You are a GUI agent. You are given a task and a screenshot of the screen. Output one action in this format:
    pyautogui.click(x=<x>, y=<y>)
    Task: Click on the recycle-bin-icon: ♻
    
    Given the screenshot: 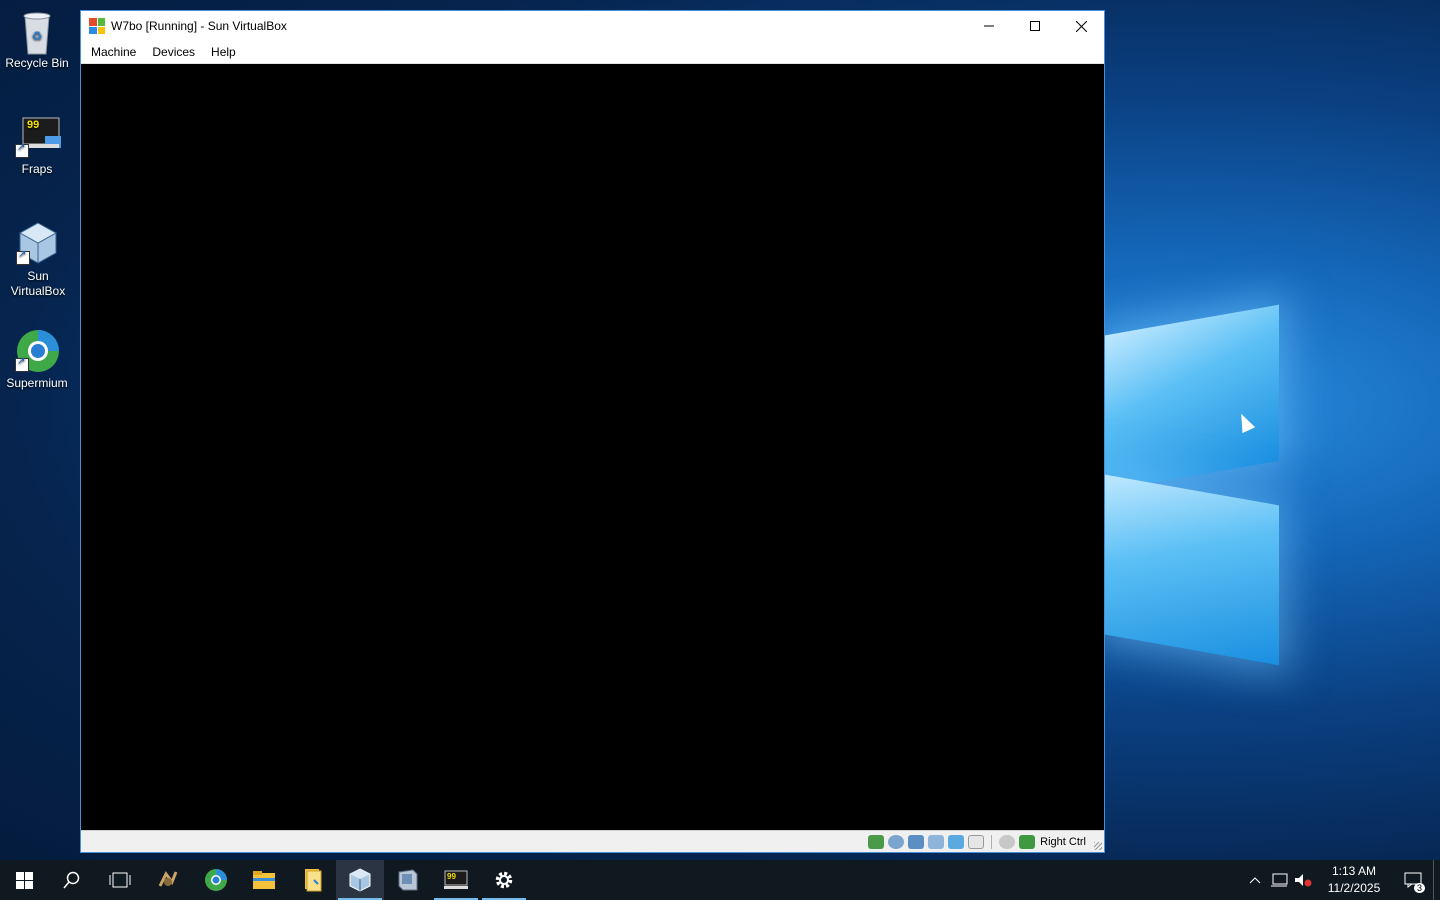 What is the action you would take?
    pyautogui.click(x=37, y=31)
    